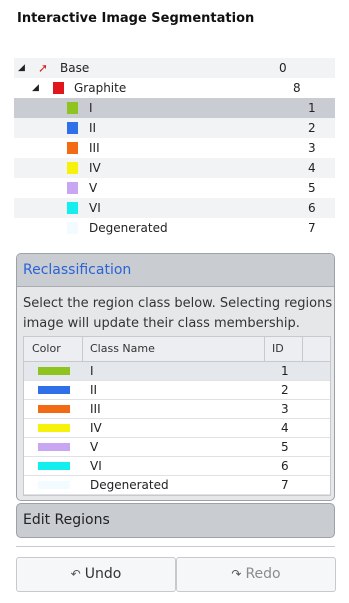 This screenshot has width=349, height=603. Describe the element at coordinates (122, 349) in the screenshot. I see `column-header-class-name: Class Name` at that location.